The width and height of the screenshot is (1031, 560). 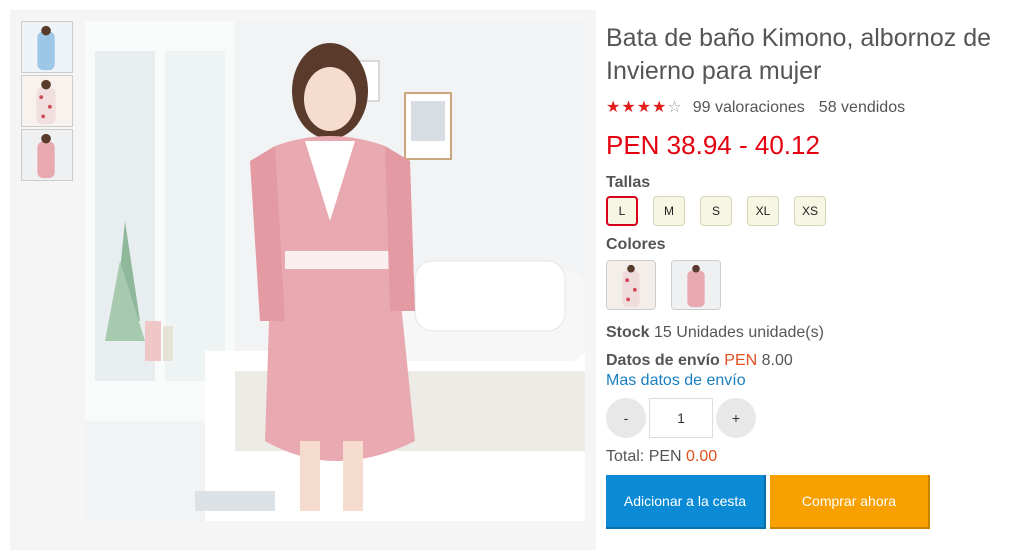 What do you see at coordinates (628, 332) in the screenshot?
I see `stock-label: Stock` at bounding box center [628, 332].